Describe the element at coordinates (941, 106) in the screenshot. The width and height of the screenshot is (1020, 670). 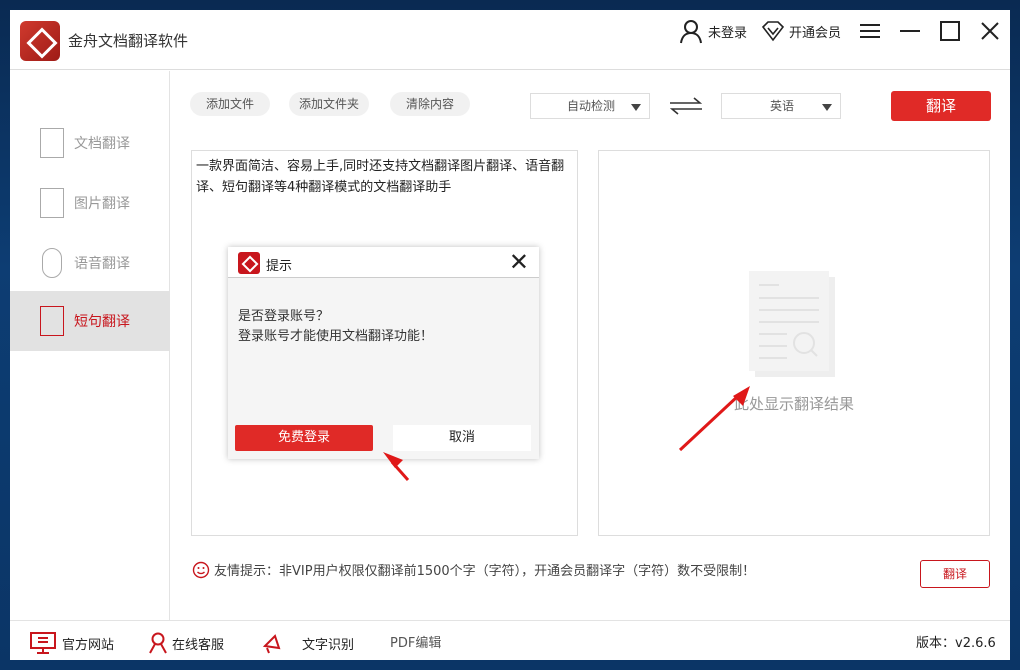
I see `translate-button: 翻译` at that location.